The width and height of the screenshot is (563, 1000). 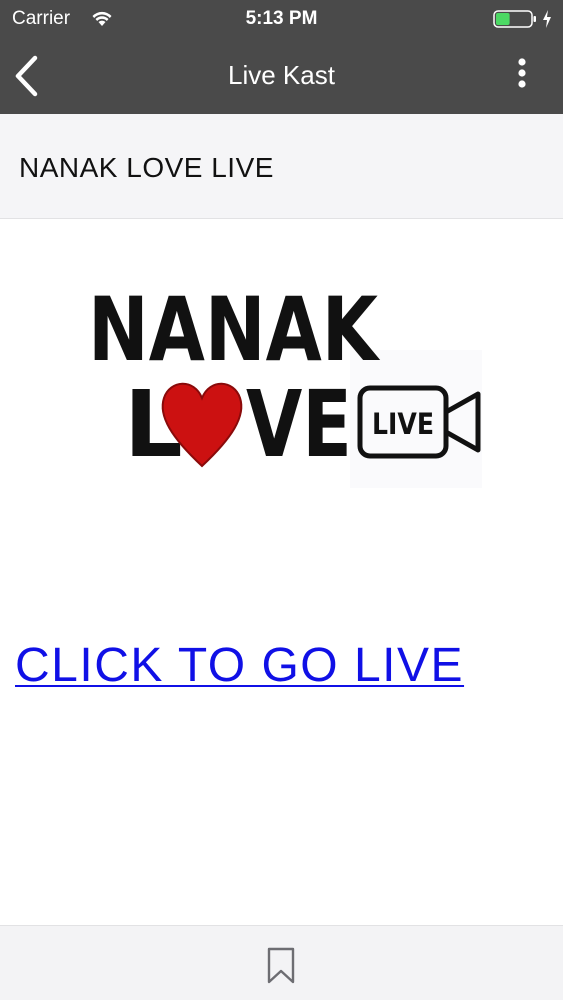 I want to click on bookmark-icon, so click(x=281, y=965).